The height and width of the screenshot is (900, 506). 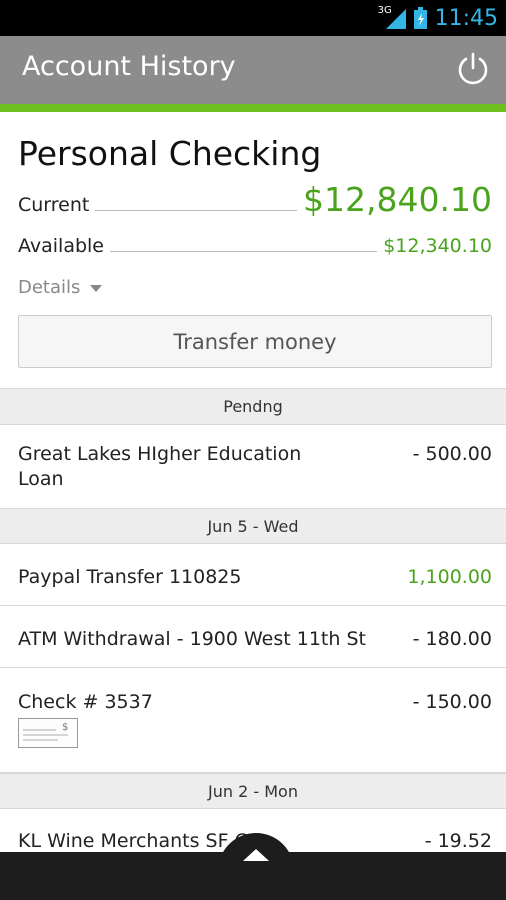 What do you see at coordinates (192, 639) in the screenshot?
I see `transaction-description: ATM Withdrawal - 1900 West 11th St` at bounding box center [192, 639].